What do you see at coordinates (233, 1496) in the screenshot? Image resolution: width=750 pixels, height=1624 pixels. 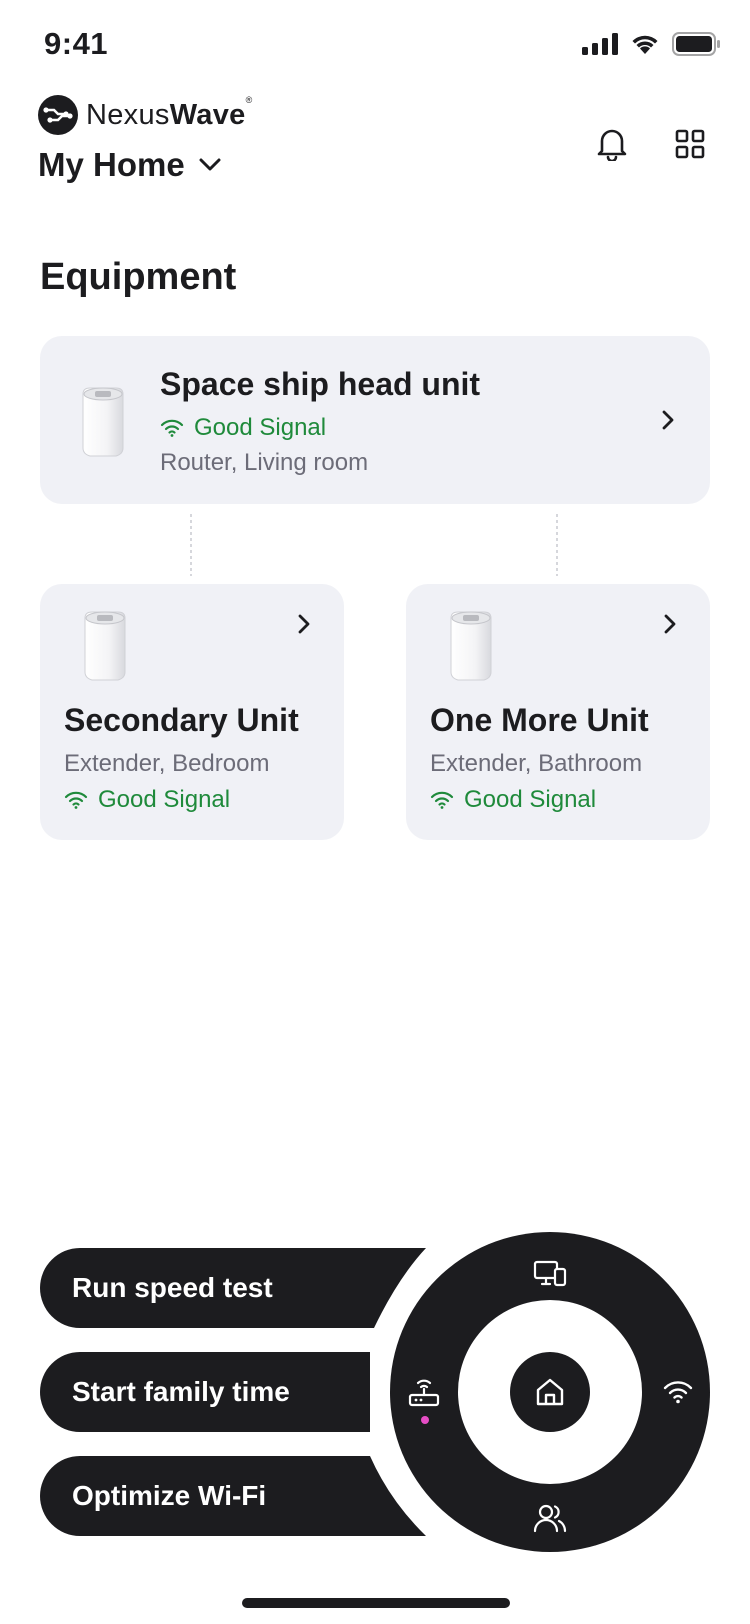 I see `optimize-wifi-button: Optimize Wi-Fi` at bounding box center [233, 1496].